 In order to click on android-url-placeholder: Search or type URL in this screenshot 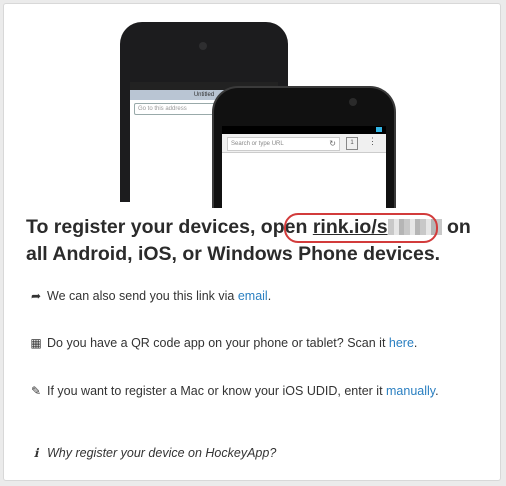, I will do `click(257, 144)`.